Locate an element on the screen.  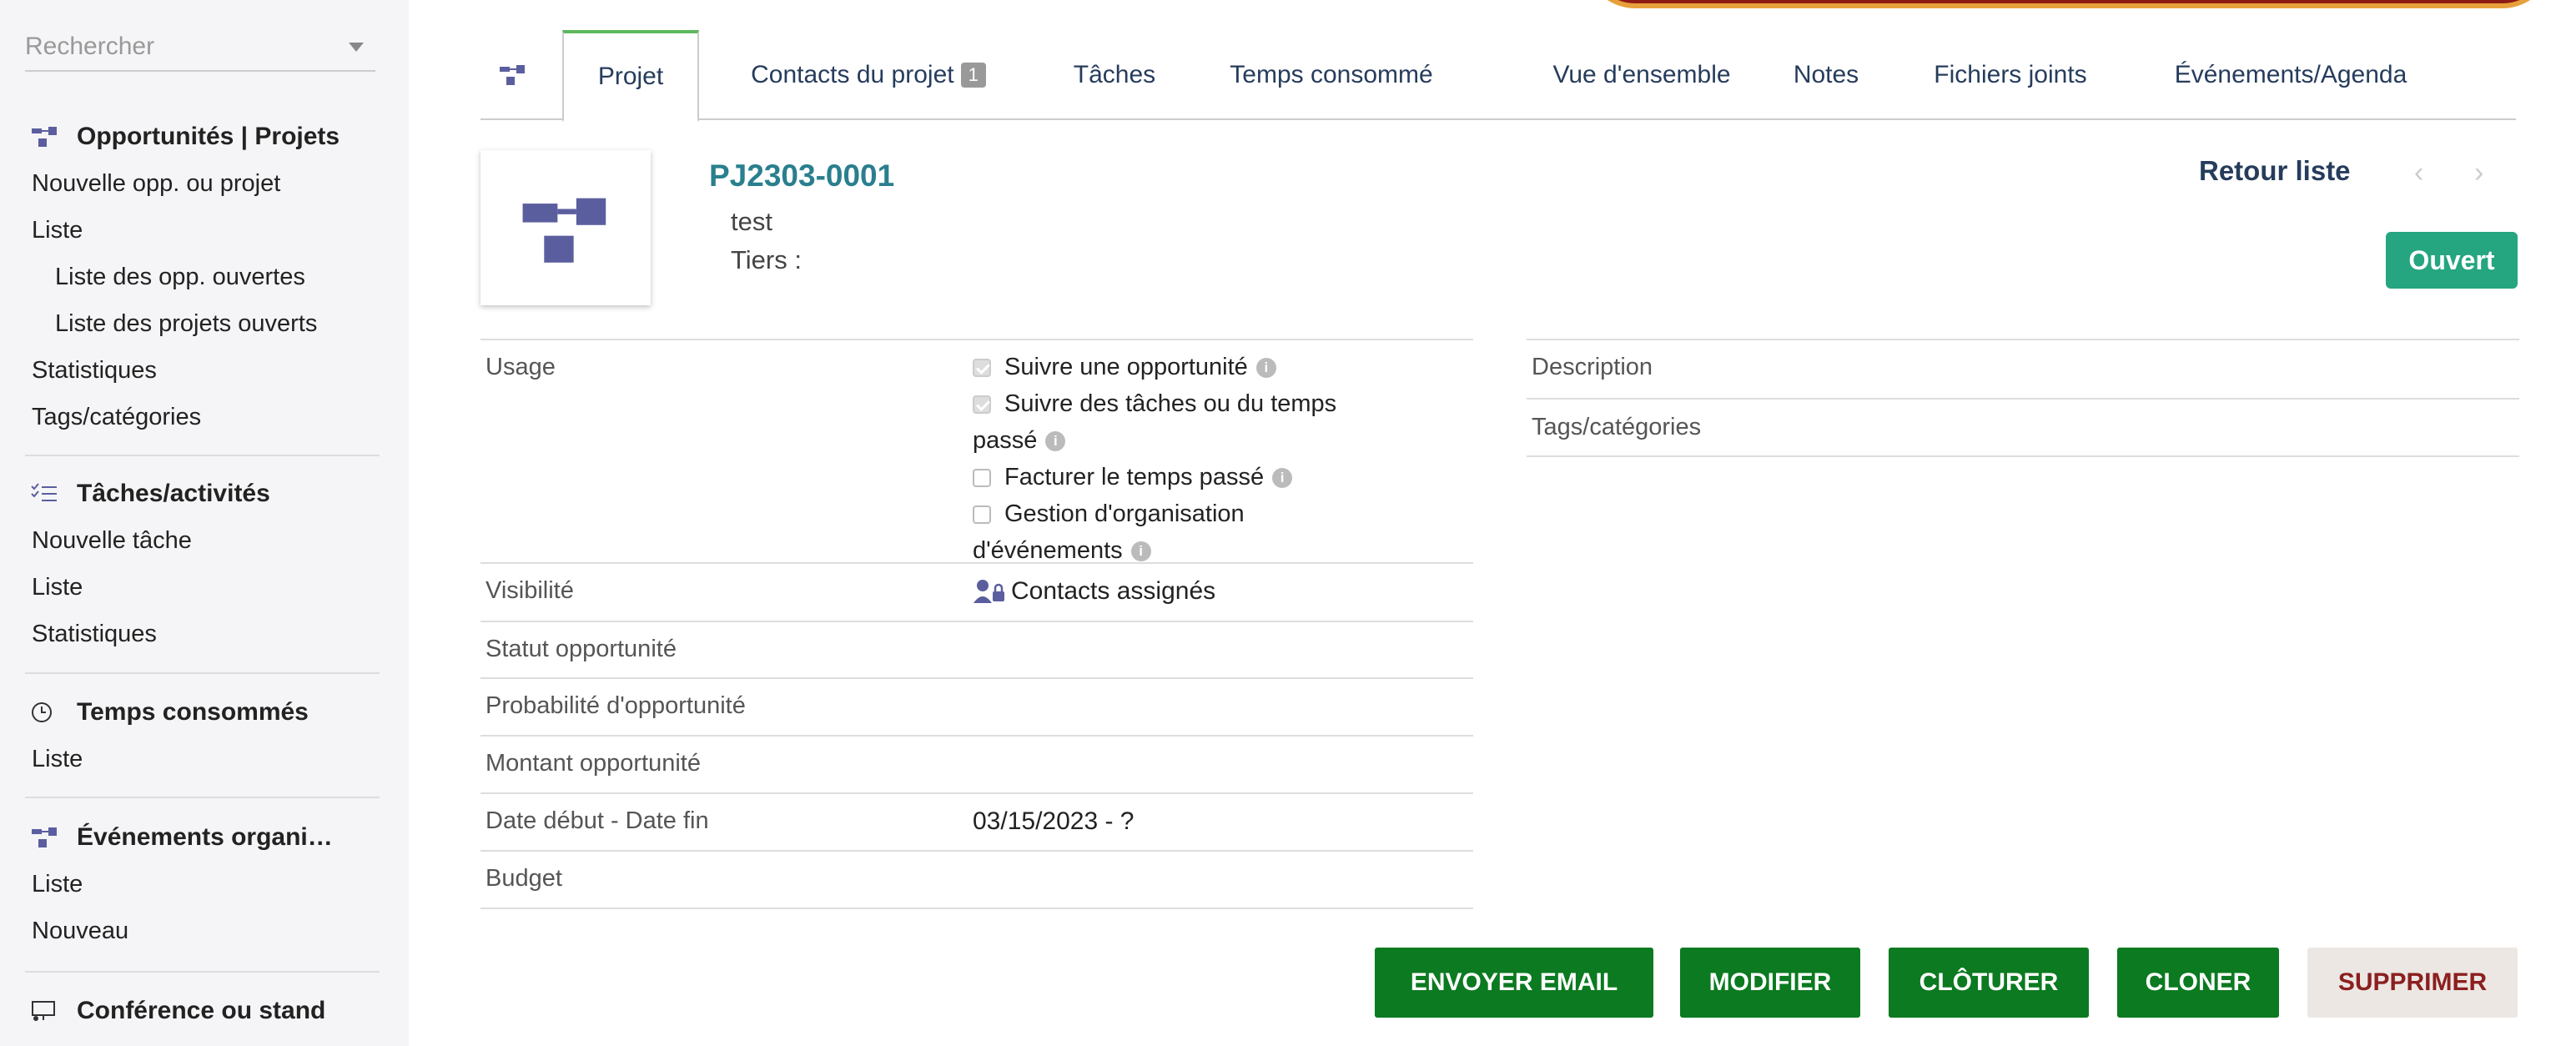
tab-evenements: Événements/Agenda is located at coordinates (2291, 75).